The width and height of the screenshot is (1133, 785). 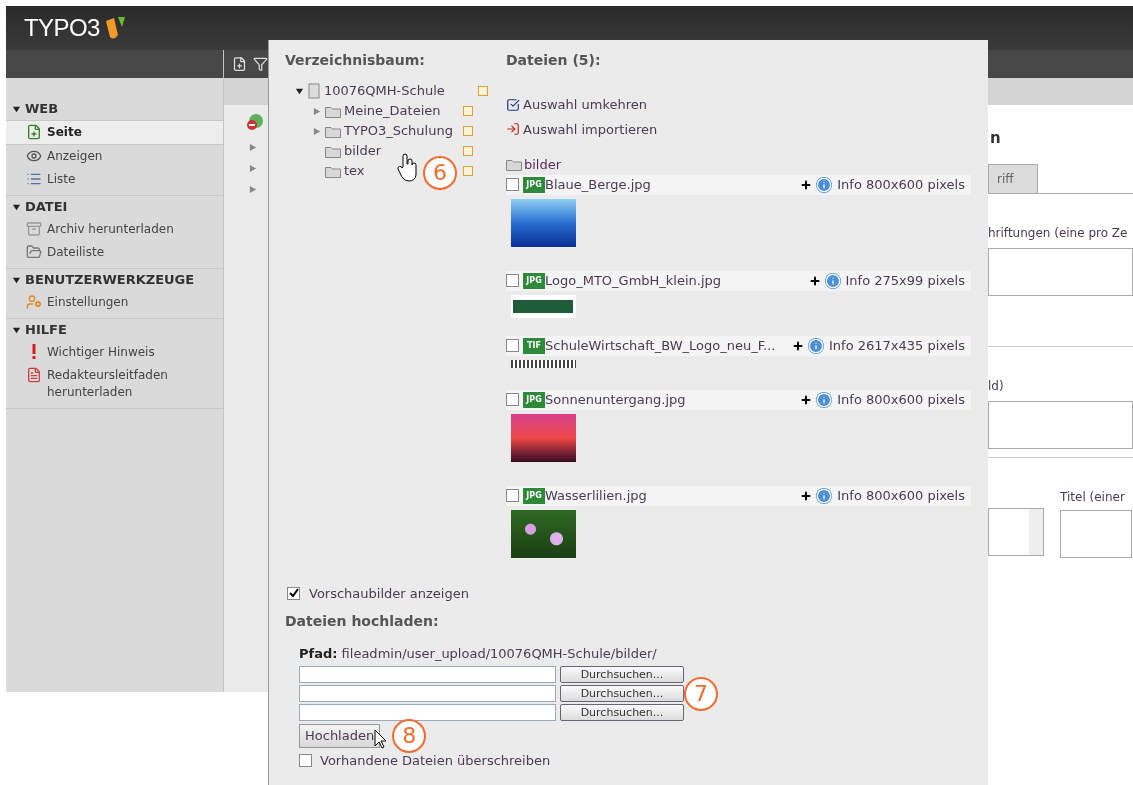 What do you see at coordinates (738, 495) in the screenshot?
I see `file-row: JPG Wasserlilien.jpg Info 800x600 pixels` at bounding box center [738, 495].